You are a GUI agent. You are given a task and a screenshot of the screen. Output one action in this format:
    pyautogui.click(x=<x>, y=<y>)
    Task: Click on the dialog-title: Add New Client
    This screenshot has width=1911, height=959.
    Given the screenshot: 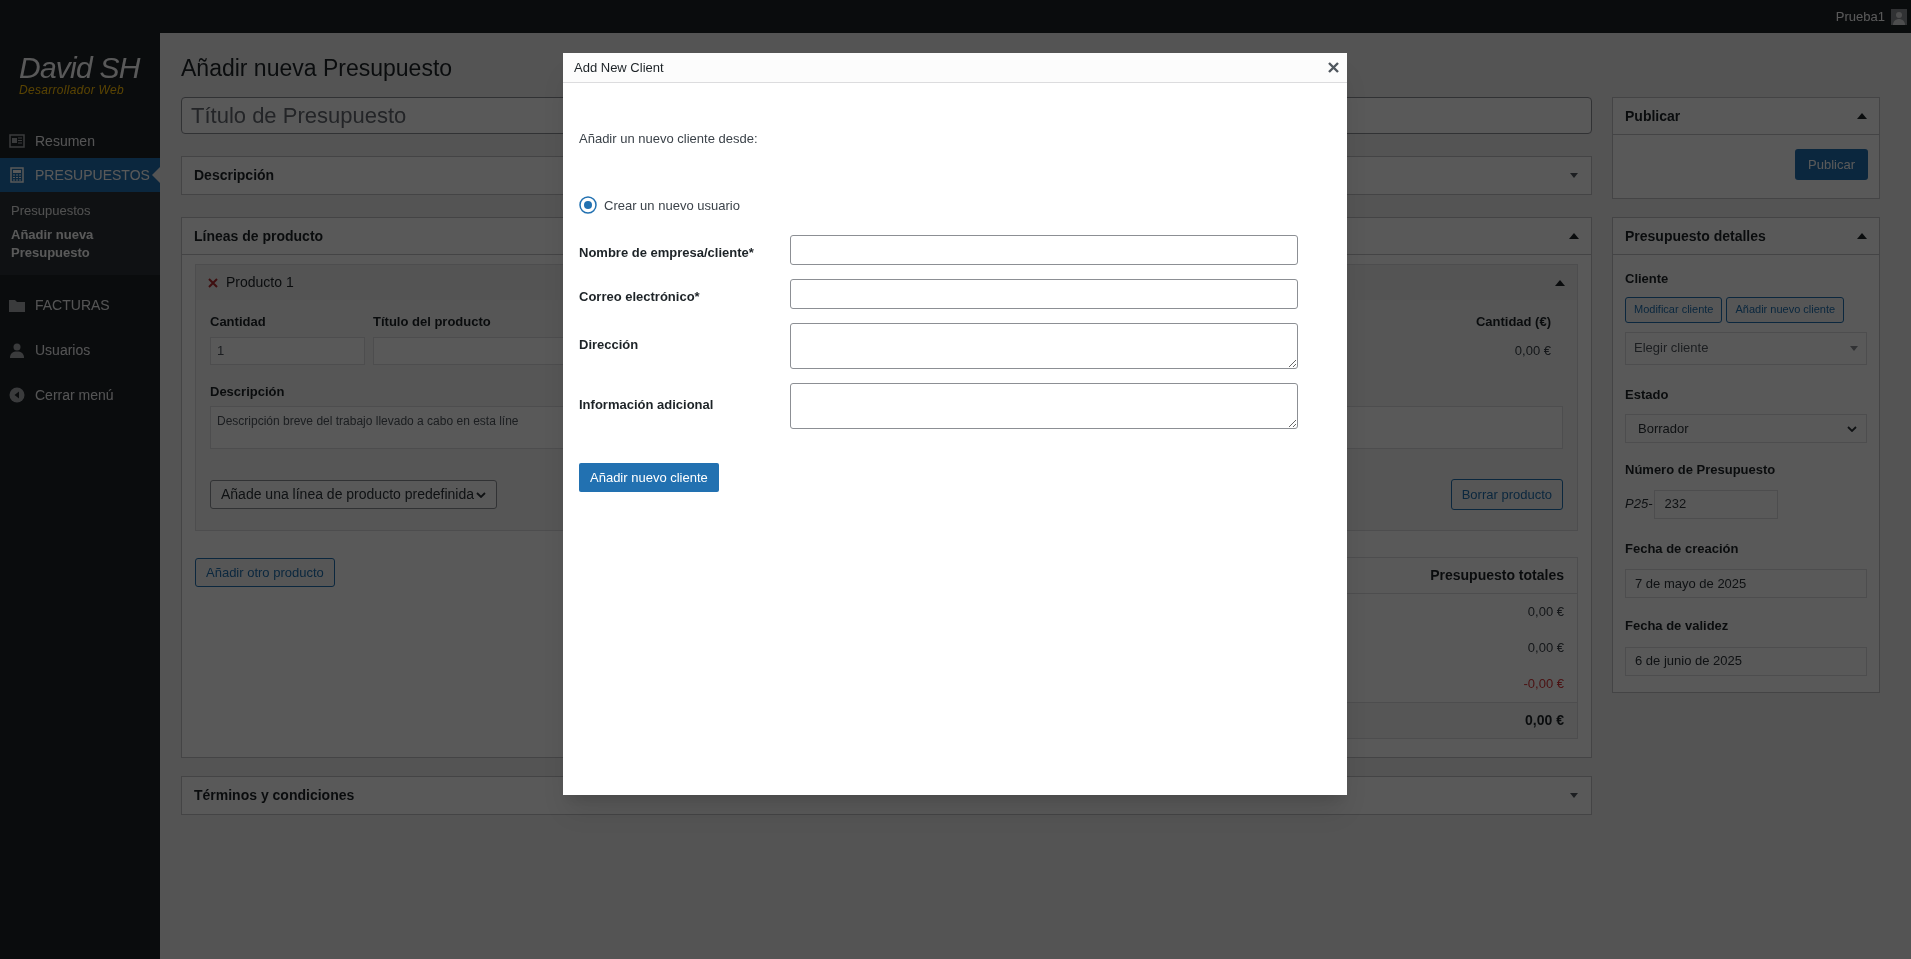 What is the action you would take?
    pyautogui.click(x=619, y=67)
    